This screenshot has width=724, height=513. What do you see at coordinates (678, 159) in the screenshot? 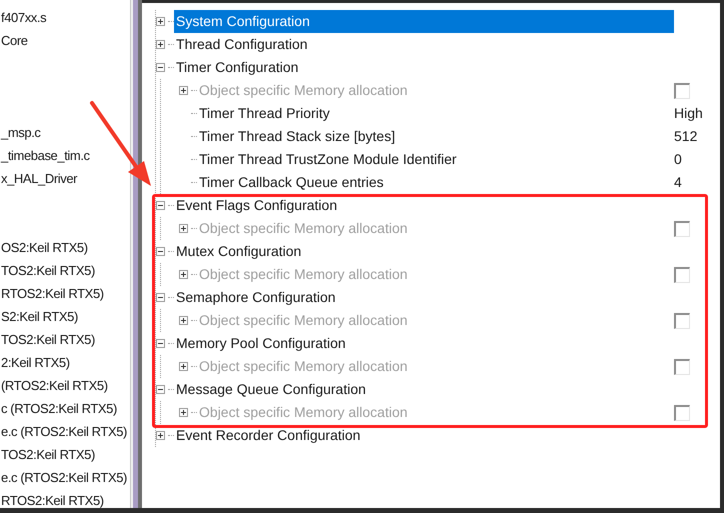
I see `option-value: 0` at bounding box center [678, 159].